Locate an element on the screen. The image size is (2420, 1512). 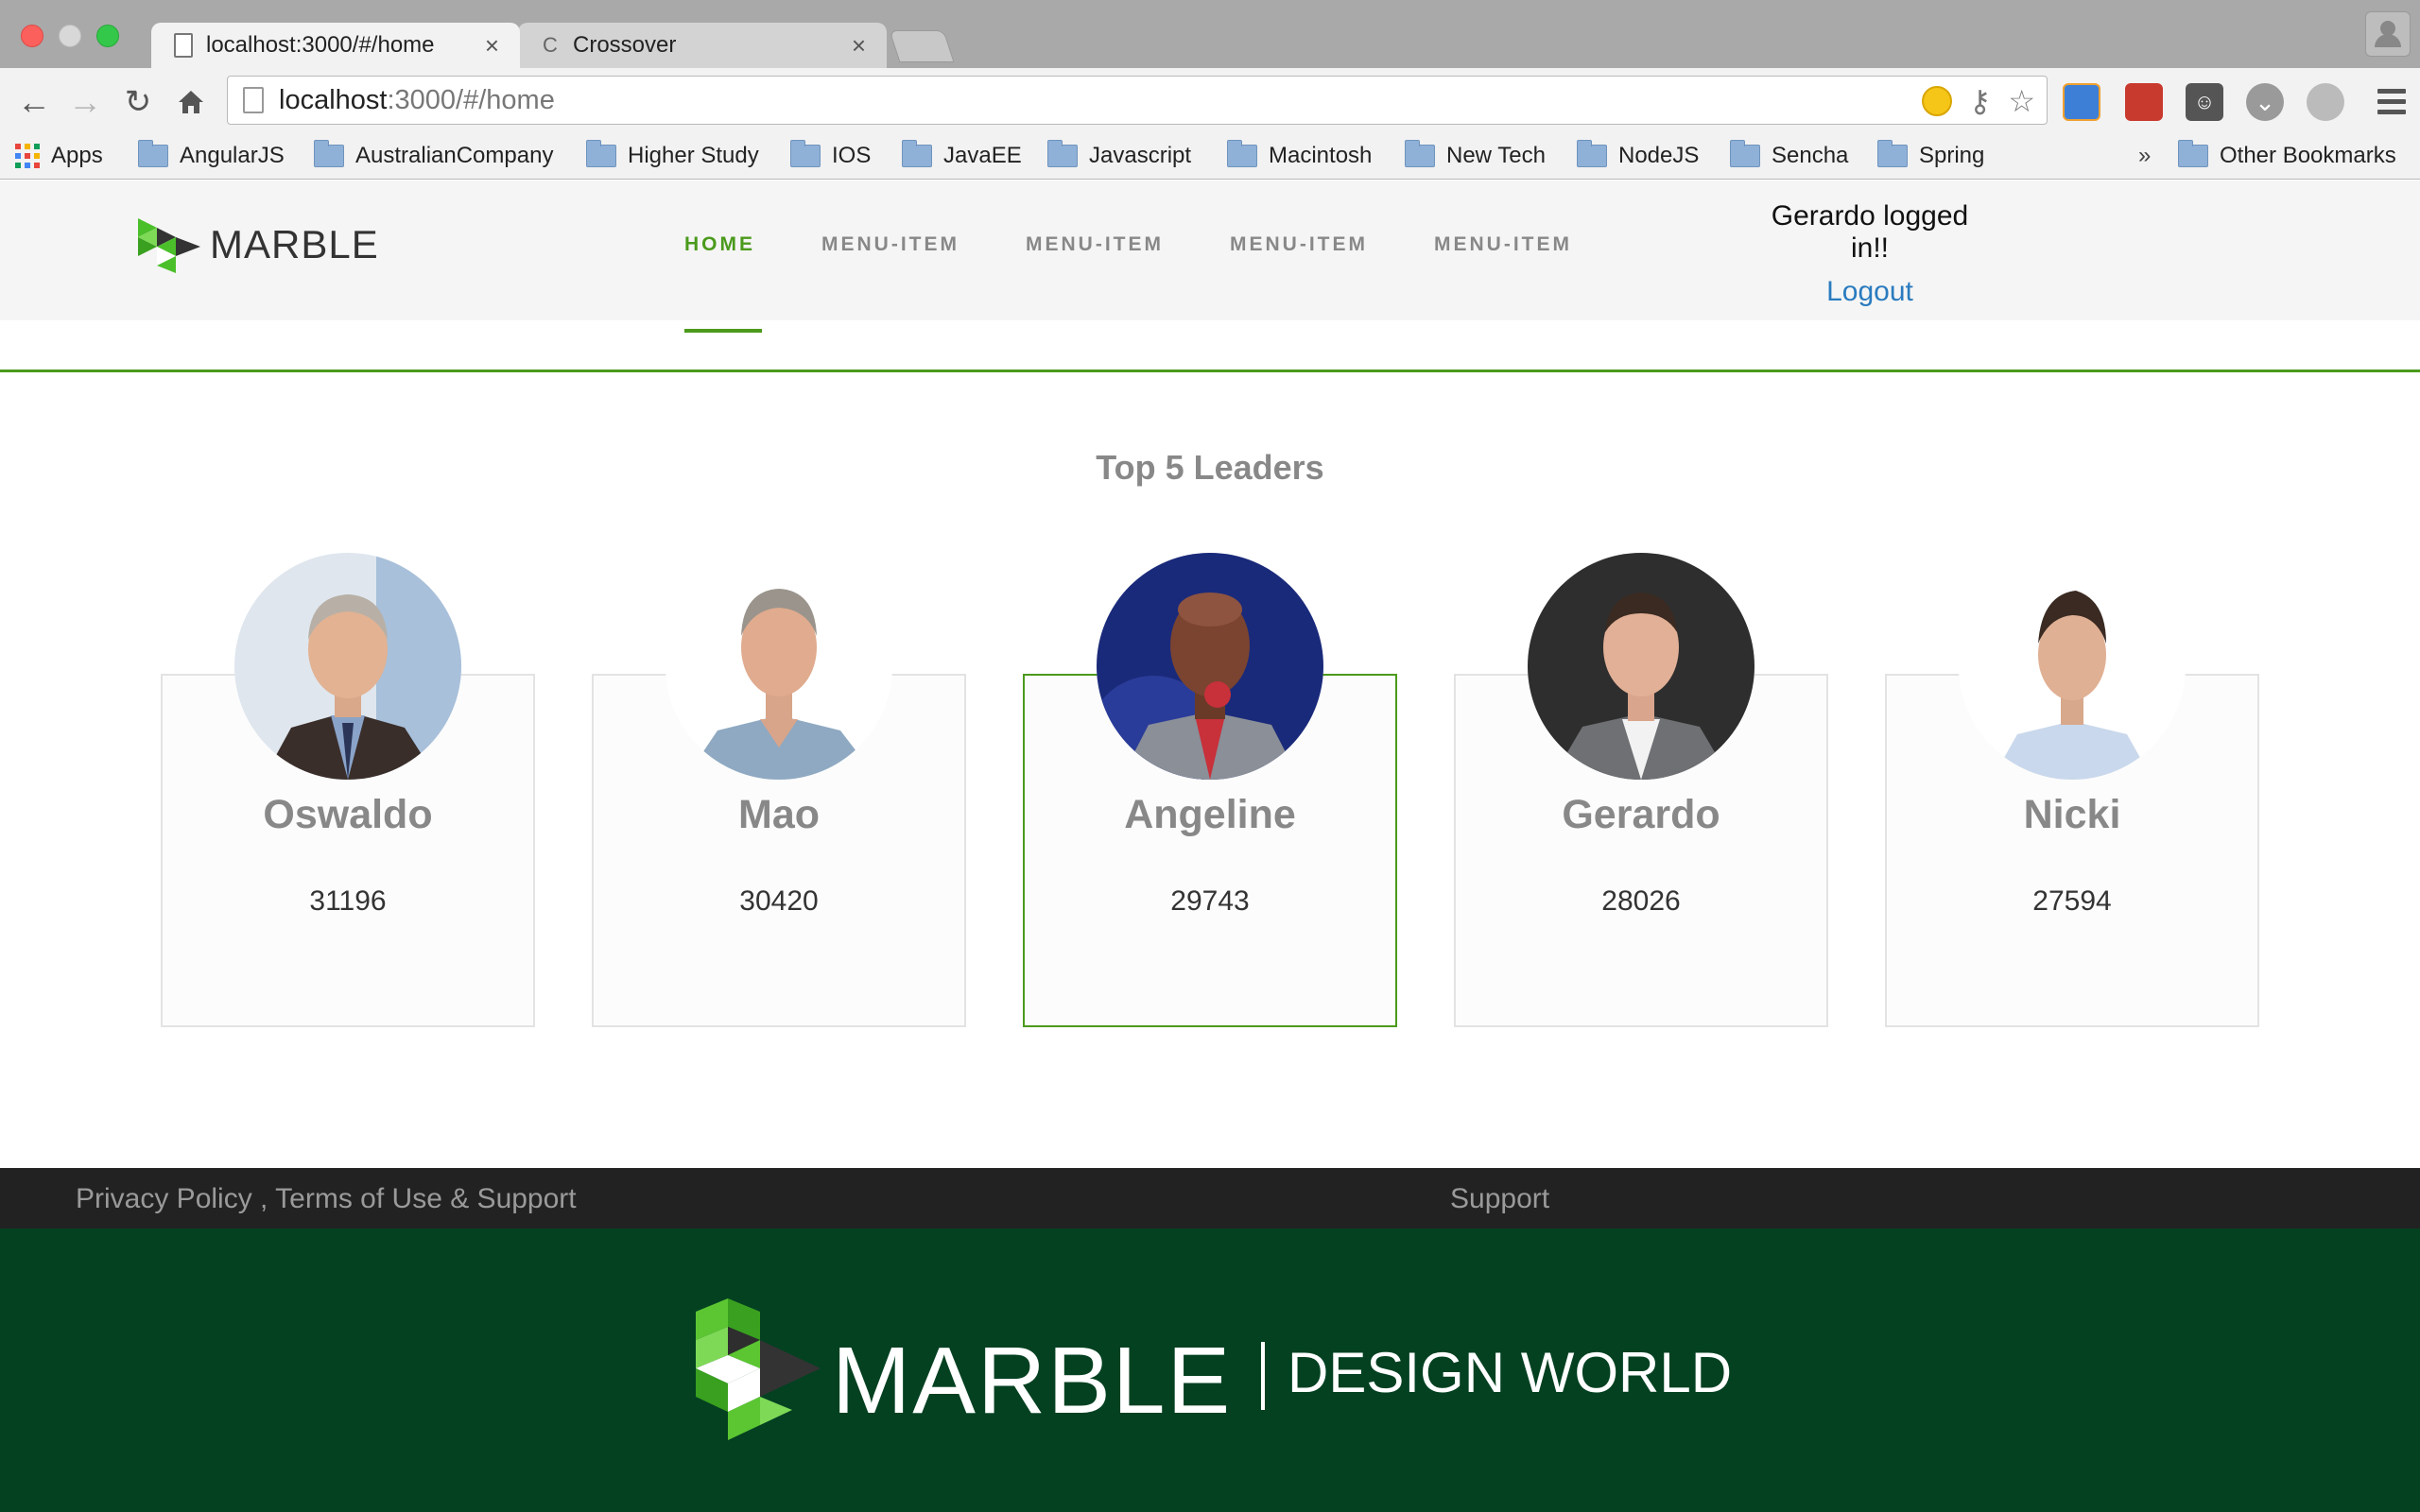
bookmark-folder: AngularJS is located at coordinates (211, 156).